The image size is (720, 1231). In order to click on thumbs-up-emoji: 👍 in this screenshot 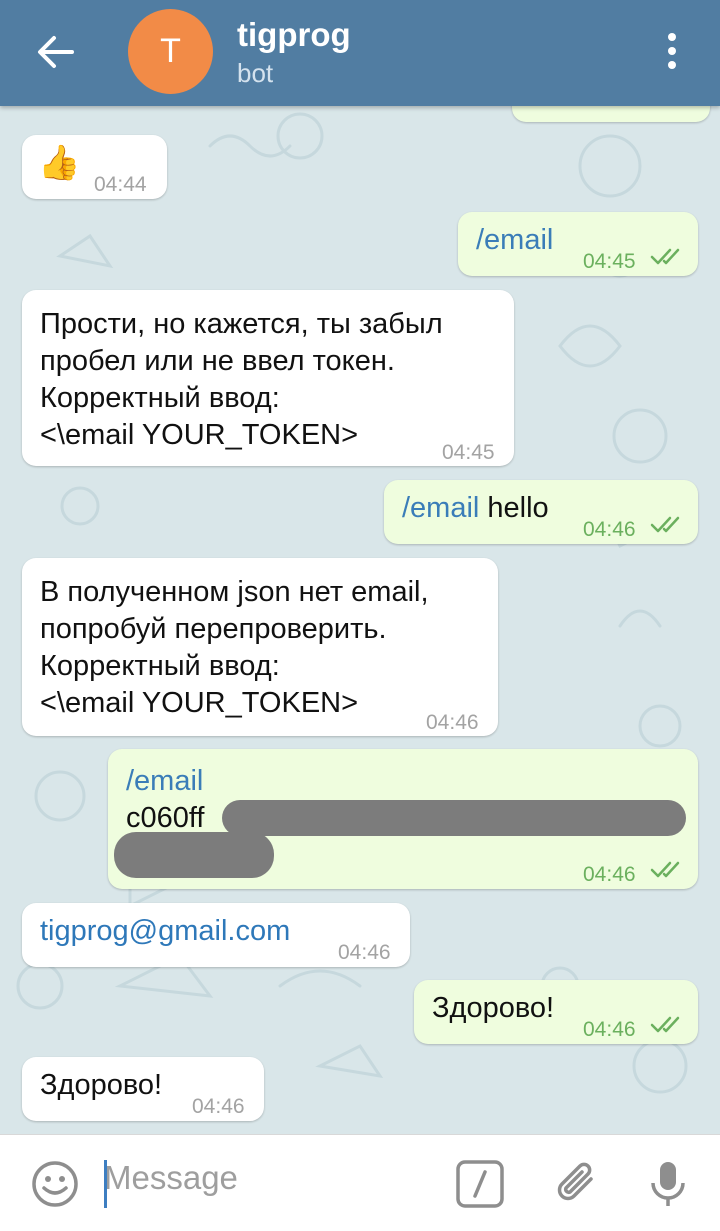, I will do `click(59, 163)`.